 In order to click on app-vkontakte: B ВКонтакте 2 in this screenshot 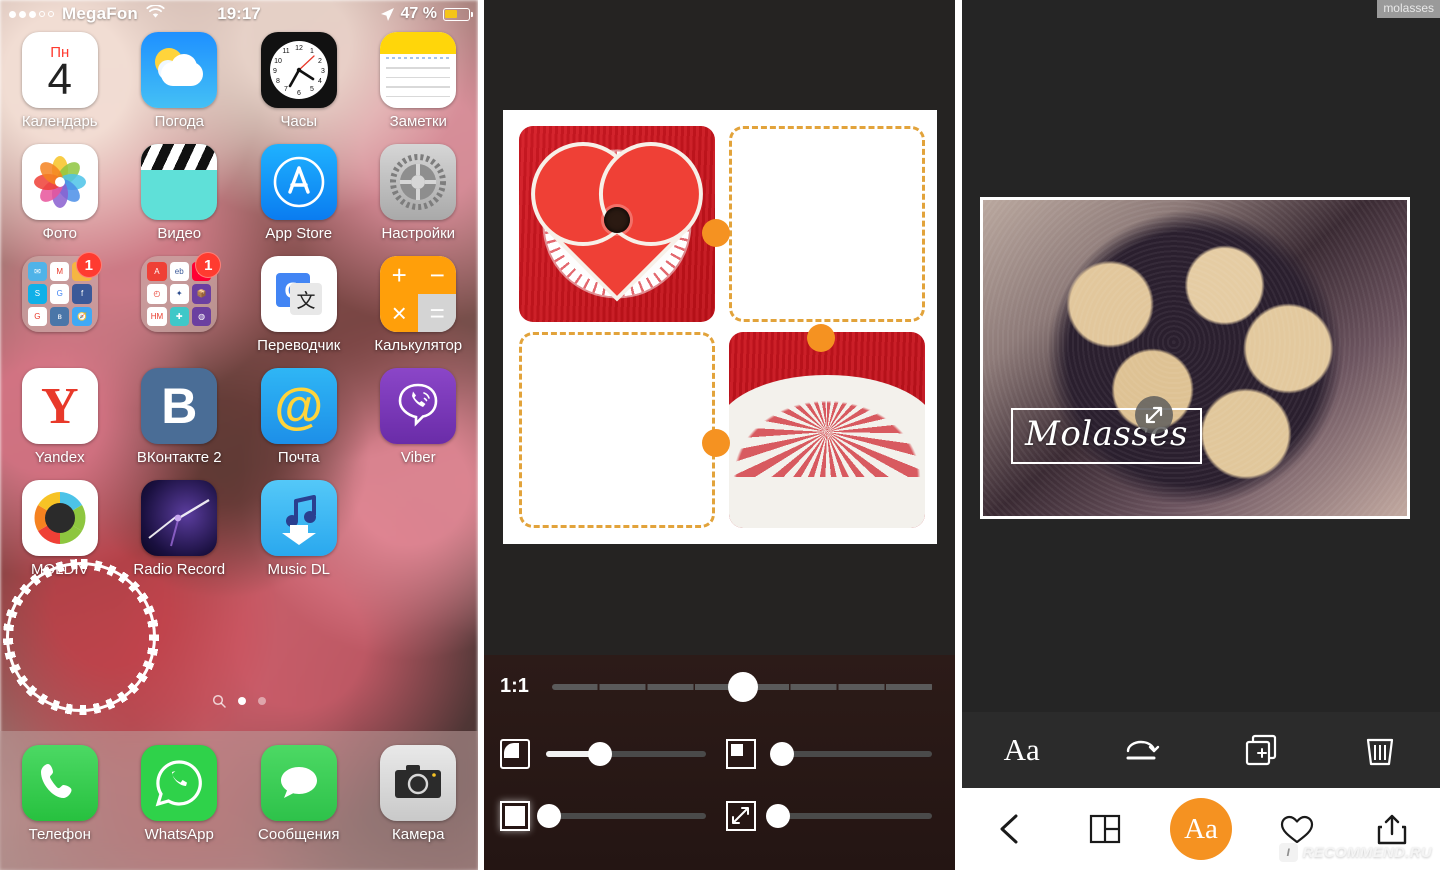, I will do `click(180, 417)`.